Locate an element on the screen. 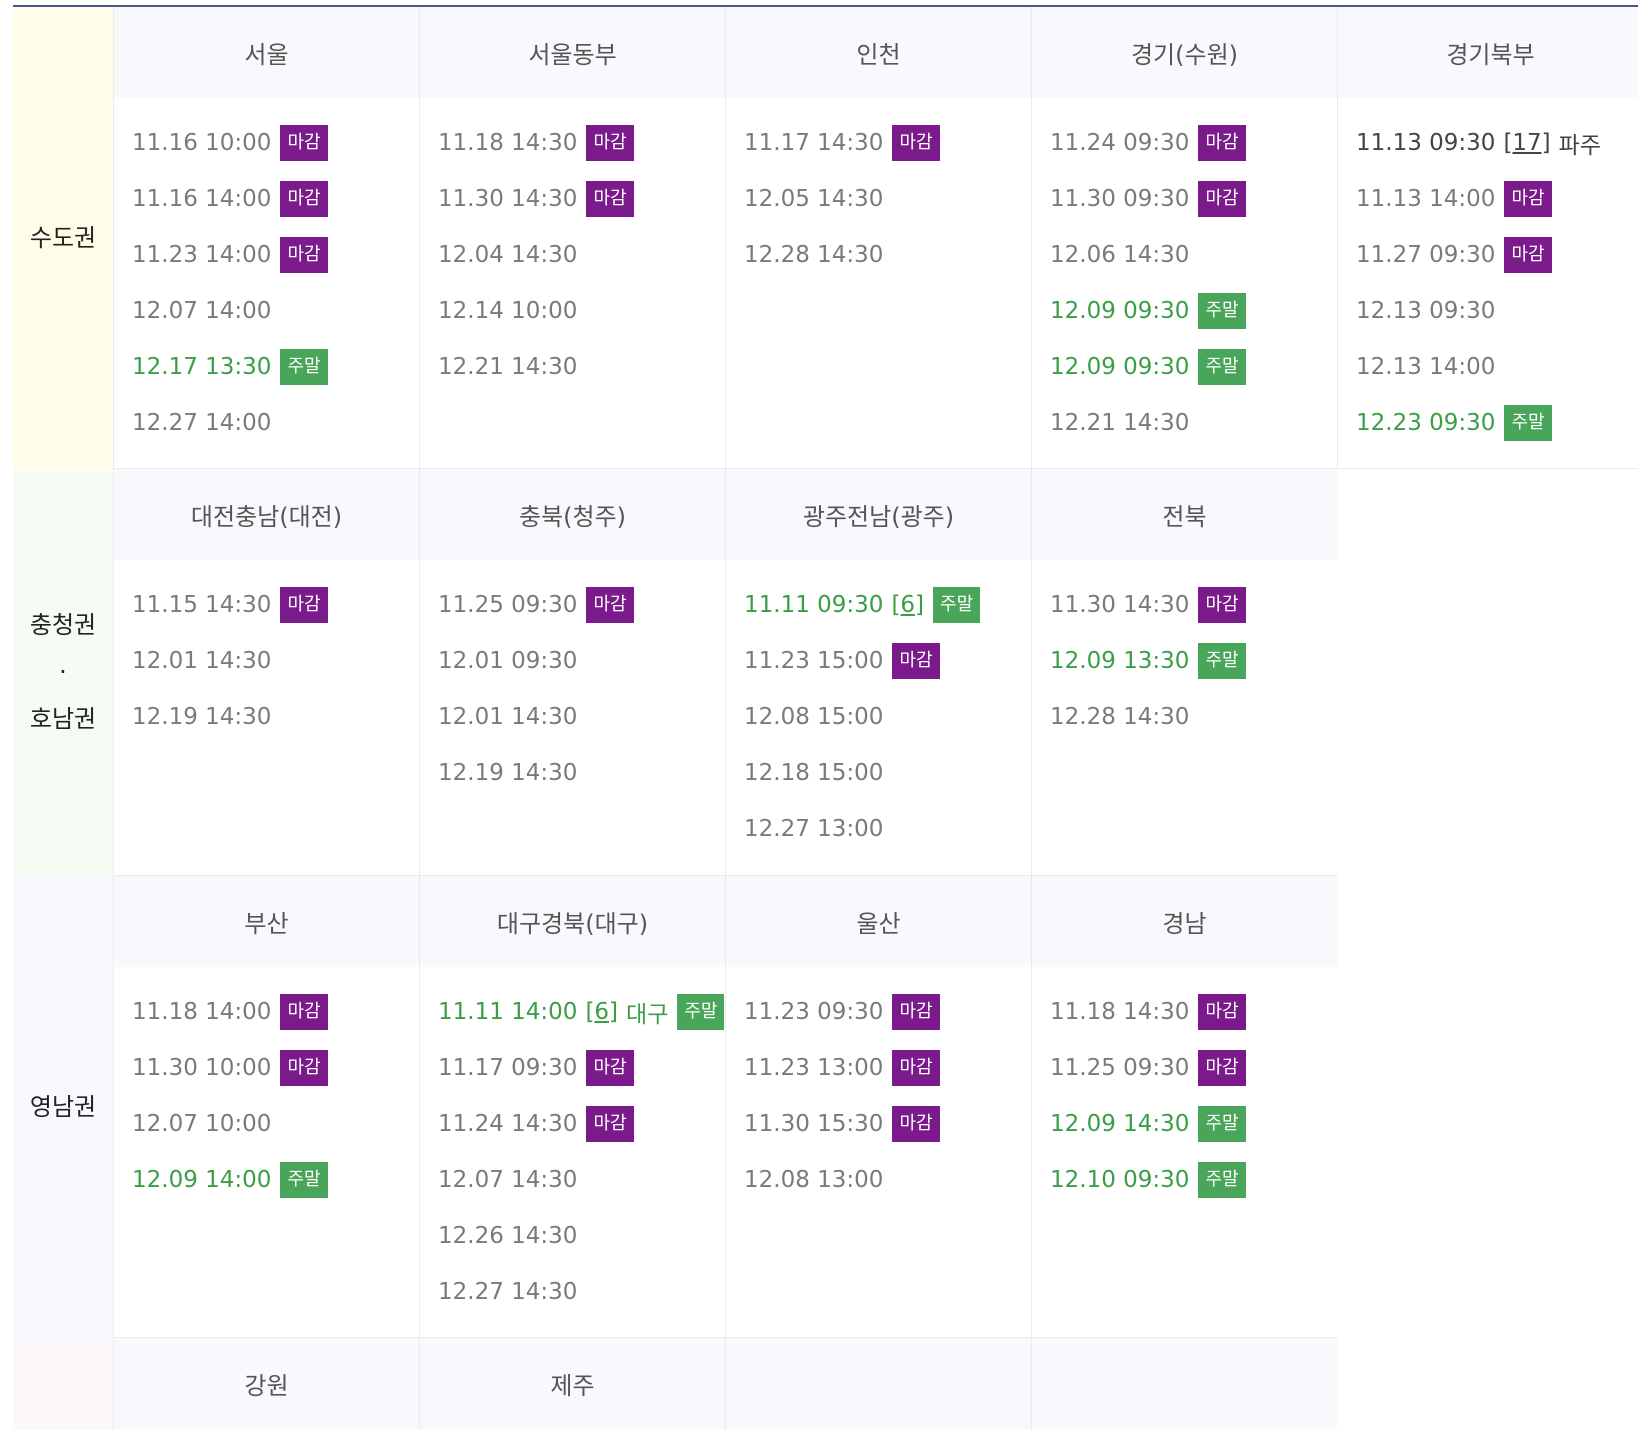  office-name: 서울동부 is located at coordinates (572, 52).